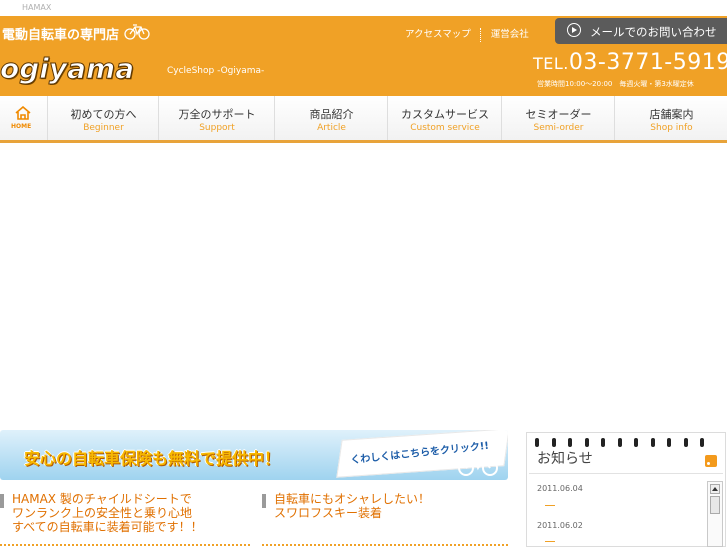 The height and width of the screenshot is (547, 727). Describe the element at coordinates (102, 499) in the screenshot. I see `promo-line: HAMAX 製のチャイルドシートで` at that location.